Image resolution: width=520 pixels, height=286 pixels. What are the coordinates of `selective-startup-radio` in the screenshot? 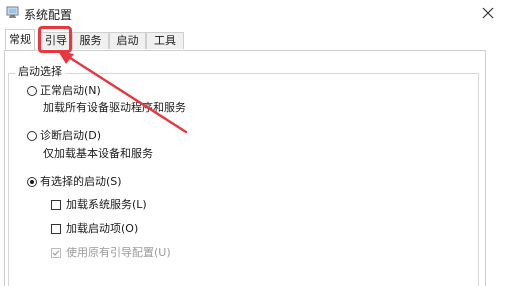 It's located at (32, 182).